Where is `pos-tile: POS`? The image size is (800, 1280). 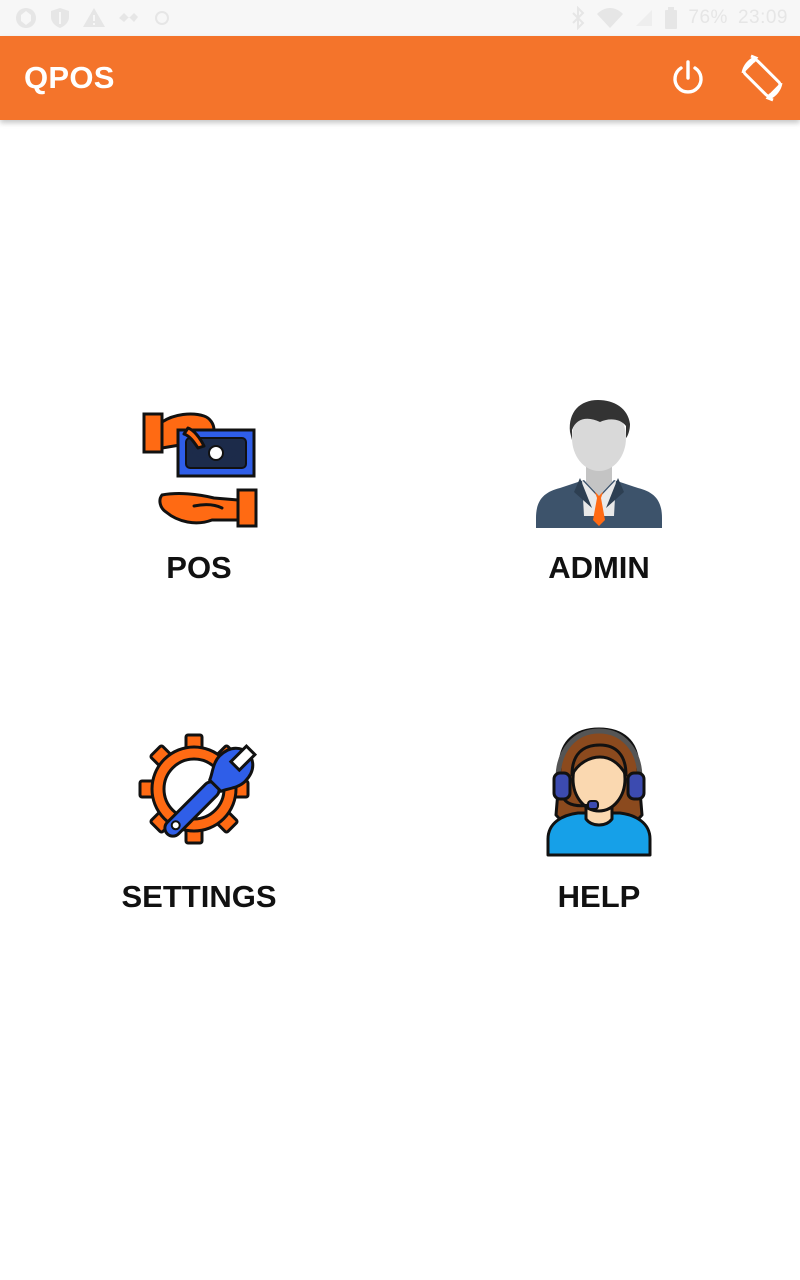 pos-tile: POS is located at coordinates (199, 510).